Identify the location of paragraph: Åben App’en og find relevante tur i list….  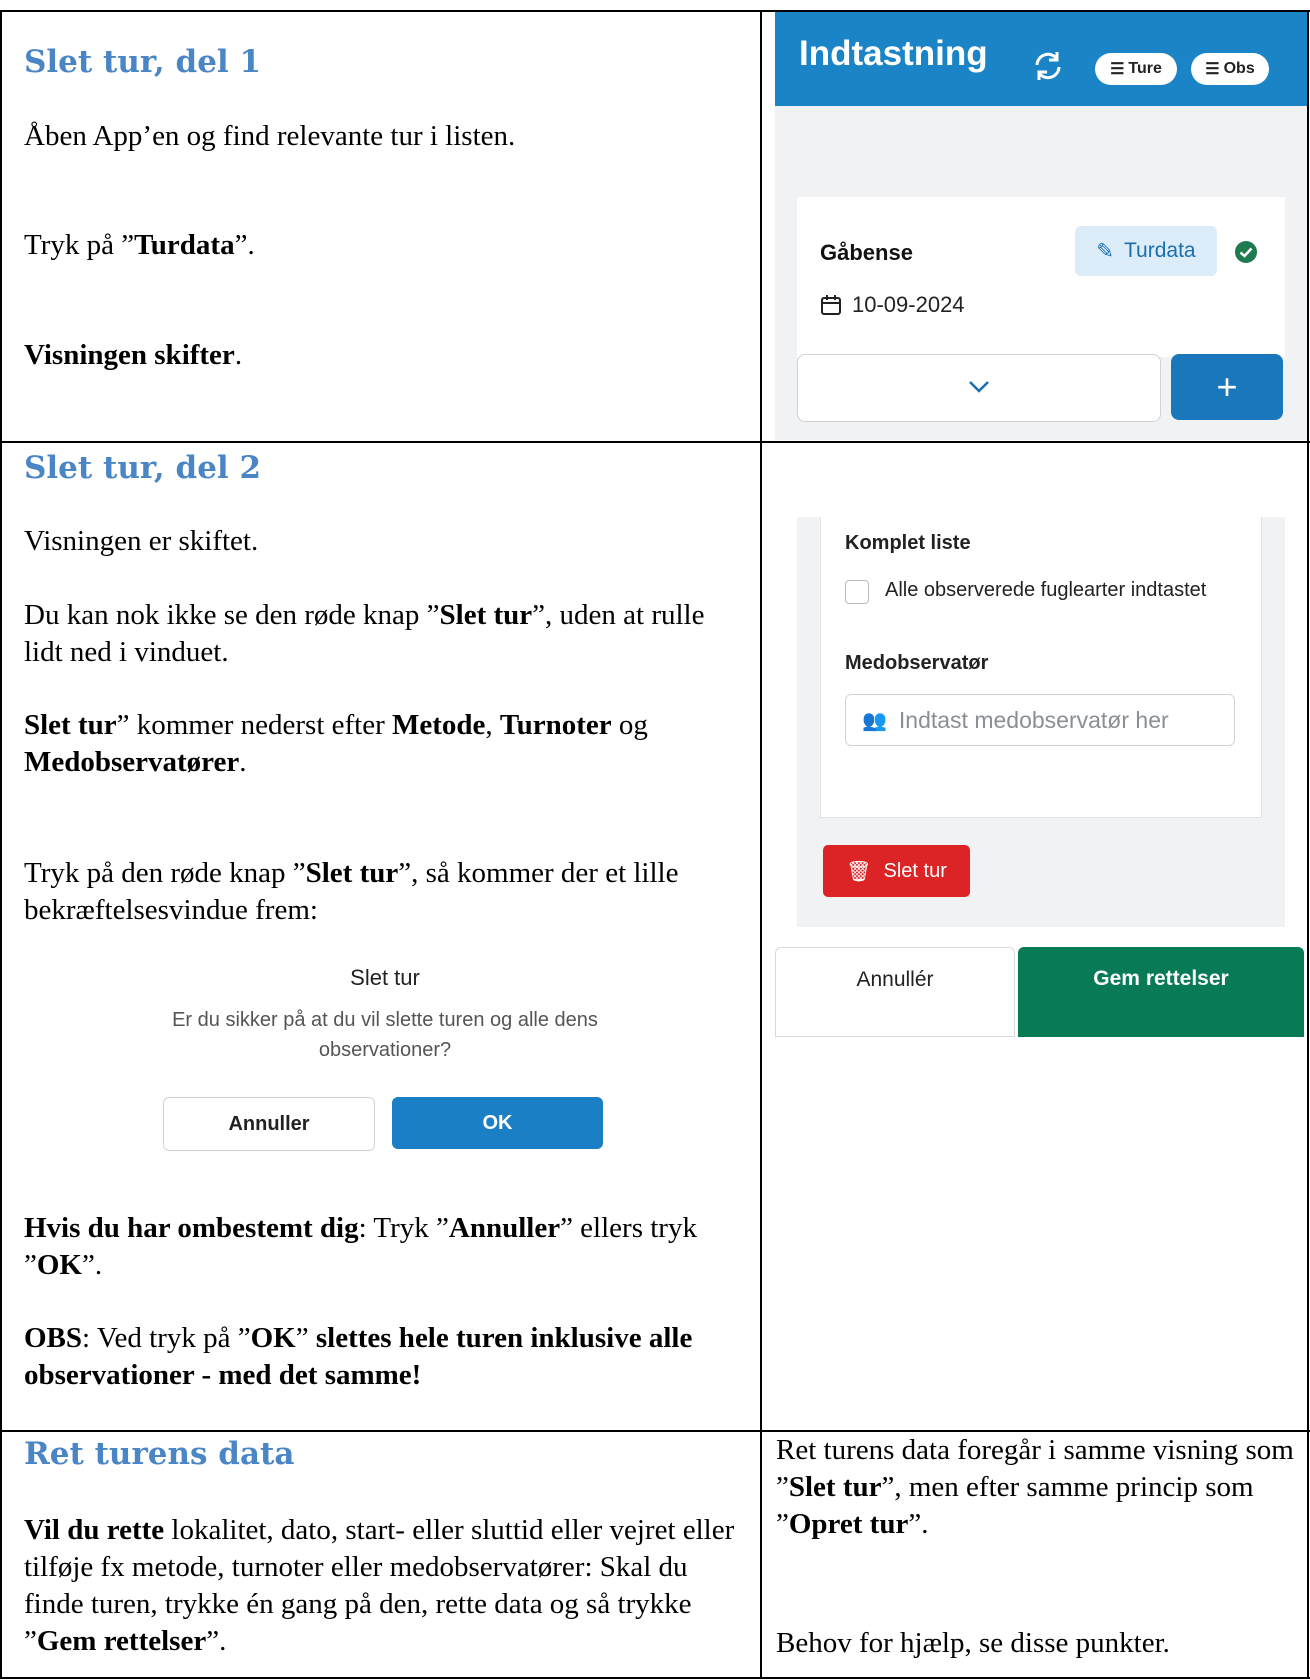
(270, 136).